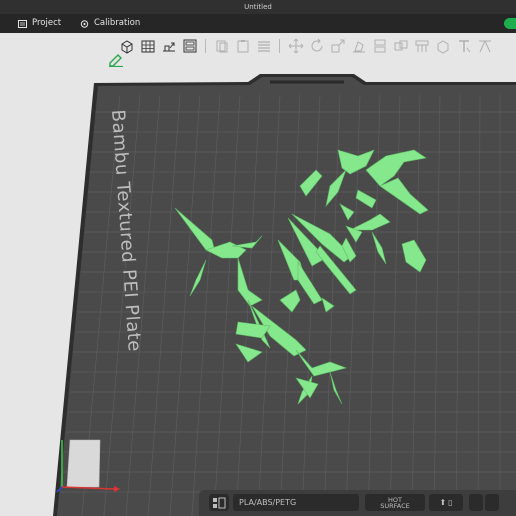  I want to click on filament-type-badge: PLA/ABS/PETG, so click(296, 502).